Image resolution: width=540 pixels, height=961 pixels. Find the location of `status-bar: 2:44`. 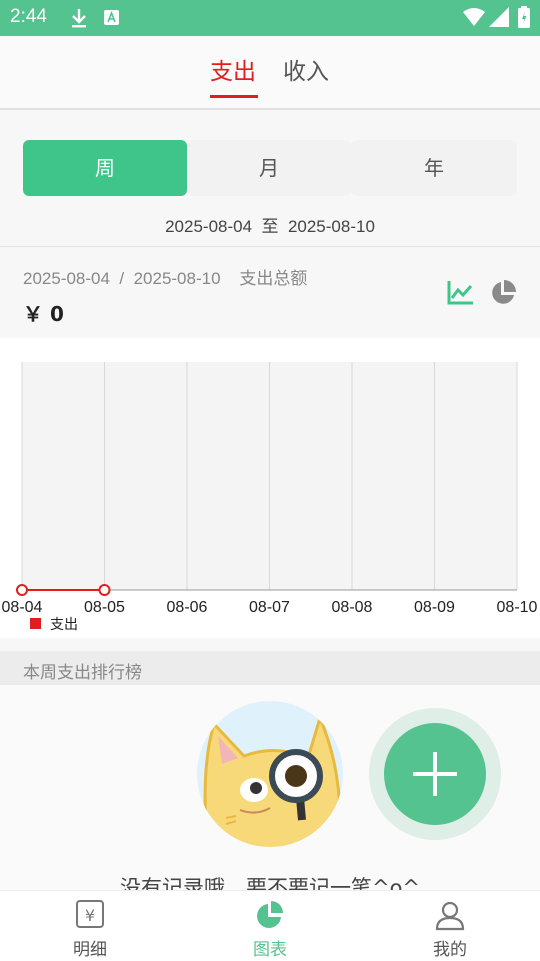

status-bar: 2:44 is located at coordinates (270, 18).